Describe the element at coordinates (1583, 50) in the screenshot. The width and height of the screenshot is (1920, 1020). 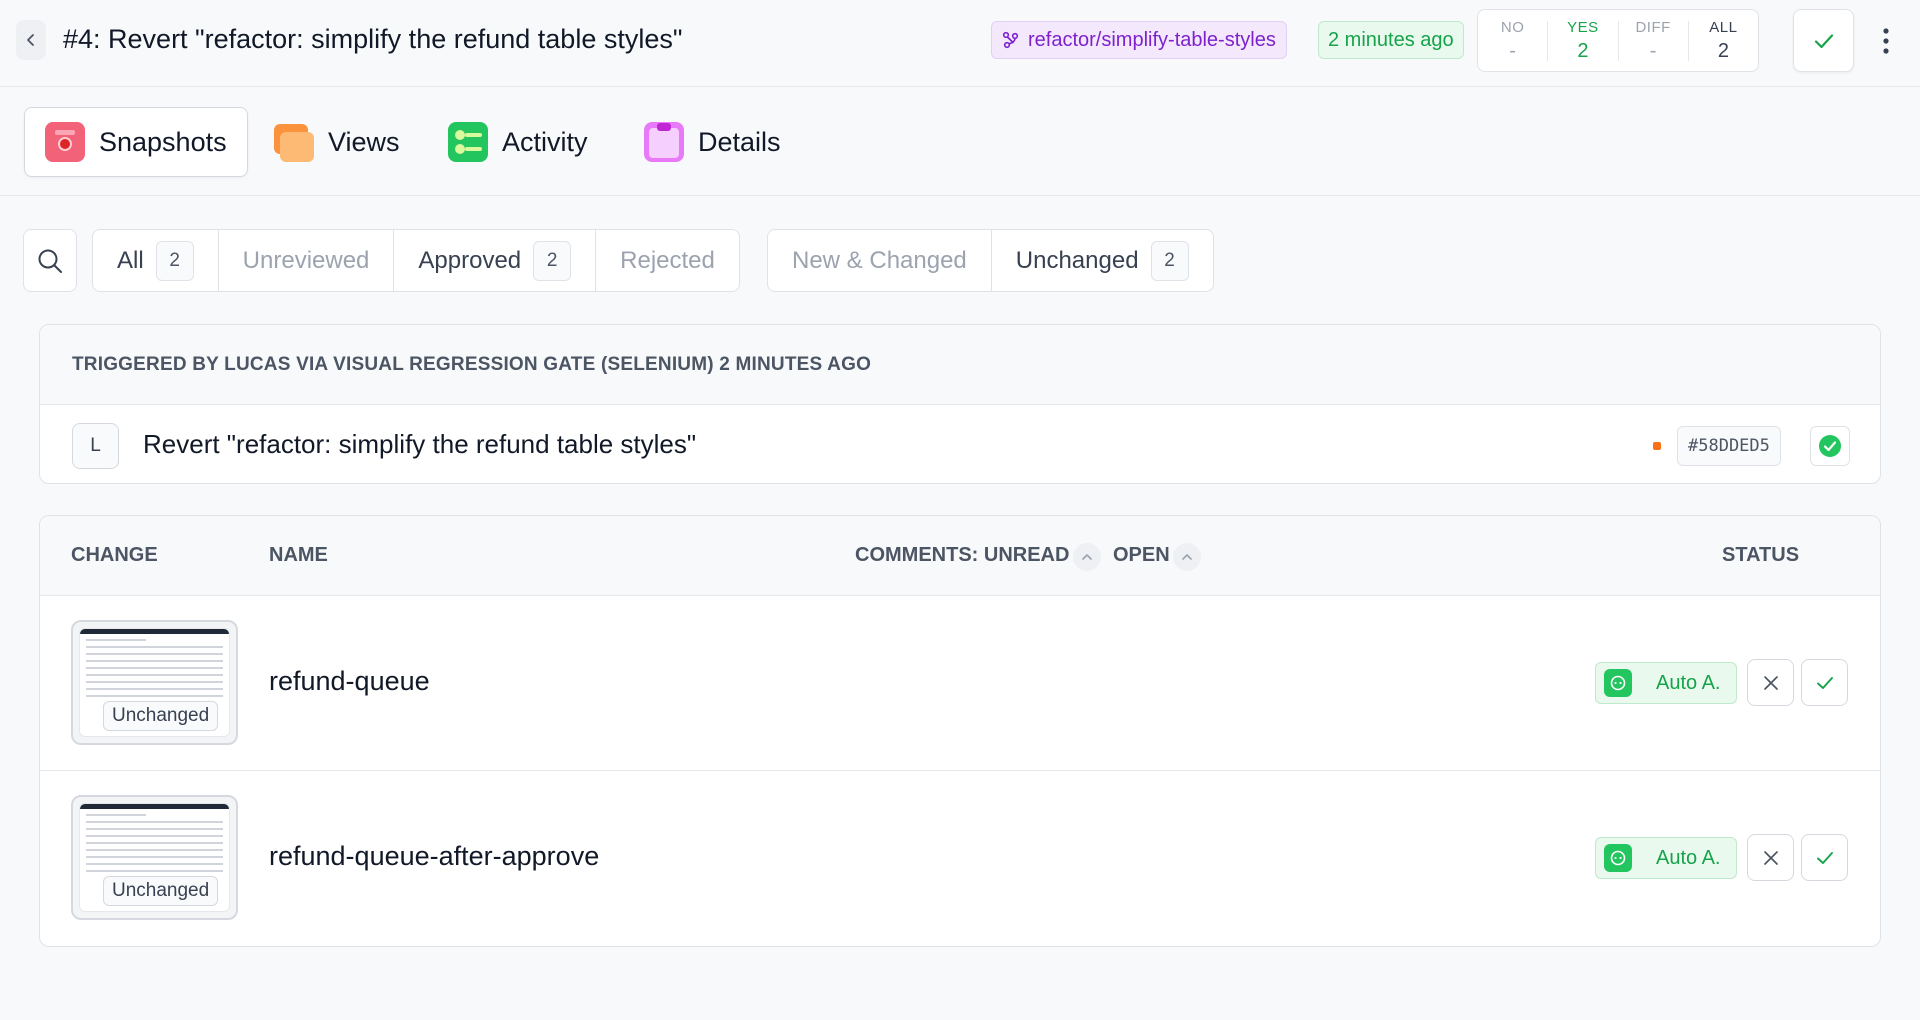
I see `stat-yes-value: 2` at that location.